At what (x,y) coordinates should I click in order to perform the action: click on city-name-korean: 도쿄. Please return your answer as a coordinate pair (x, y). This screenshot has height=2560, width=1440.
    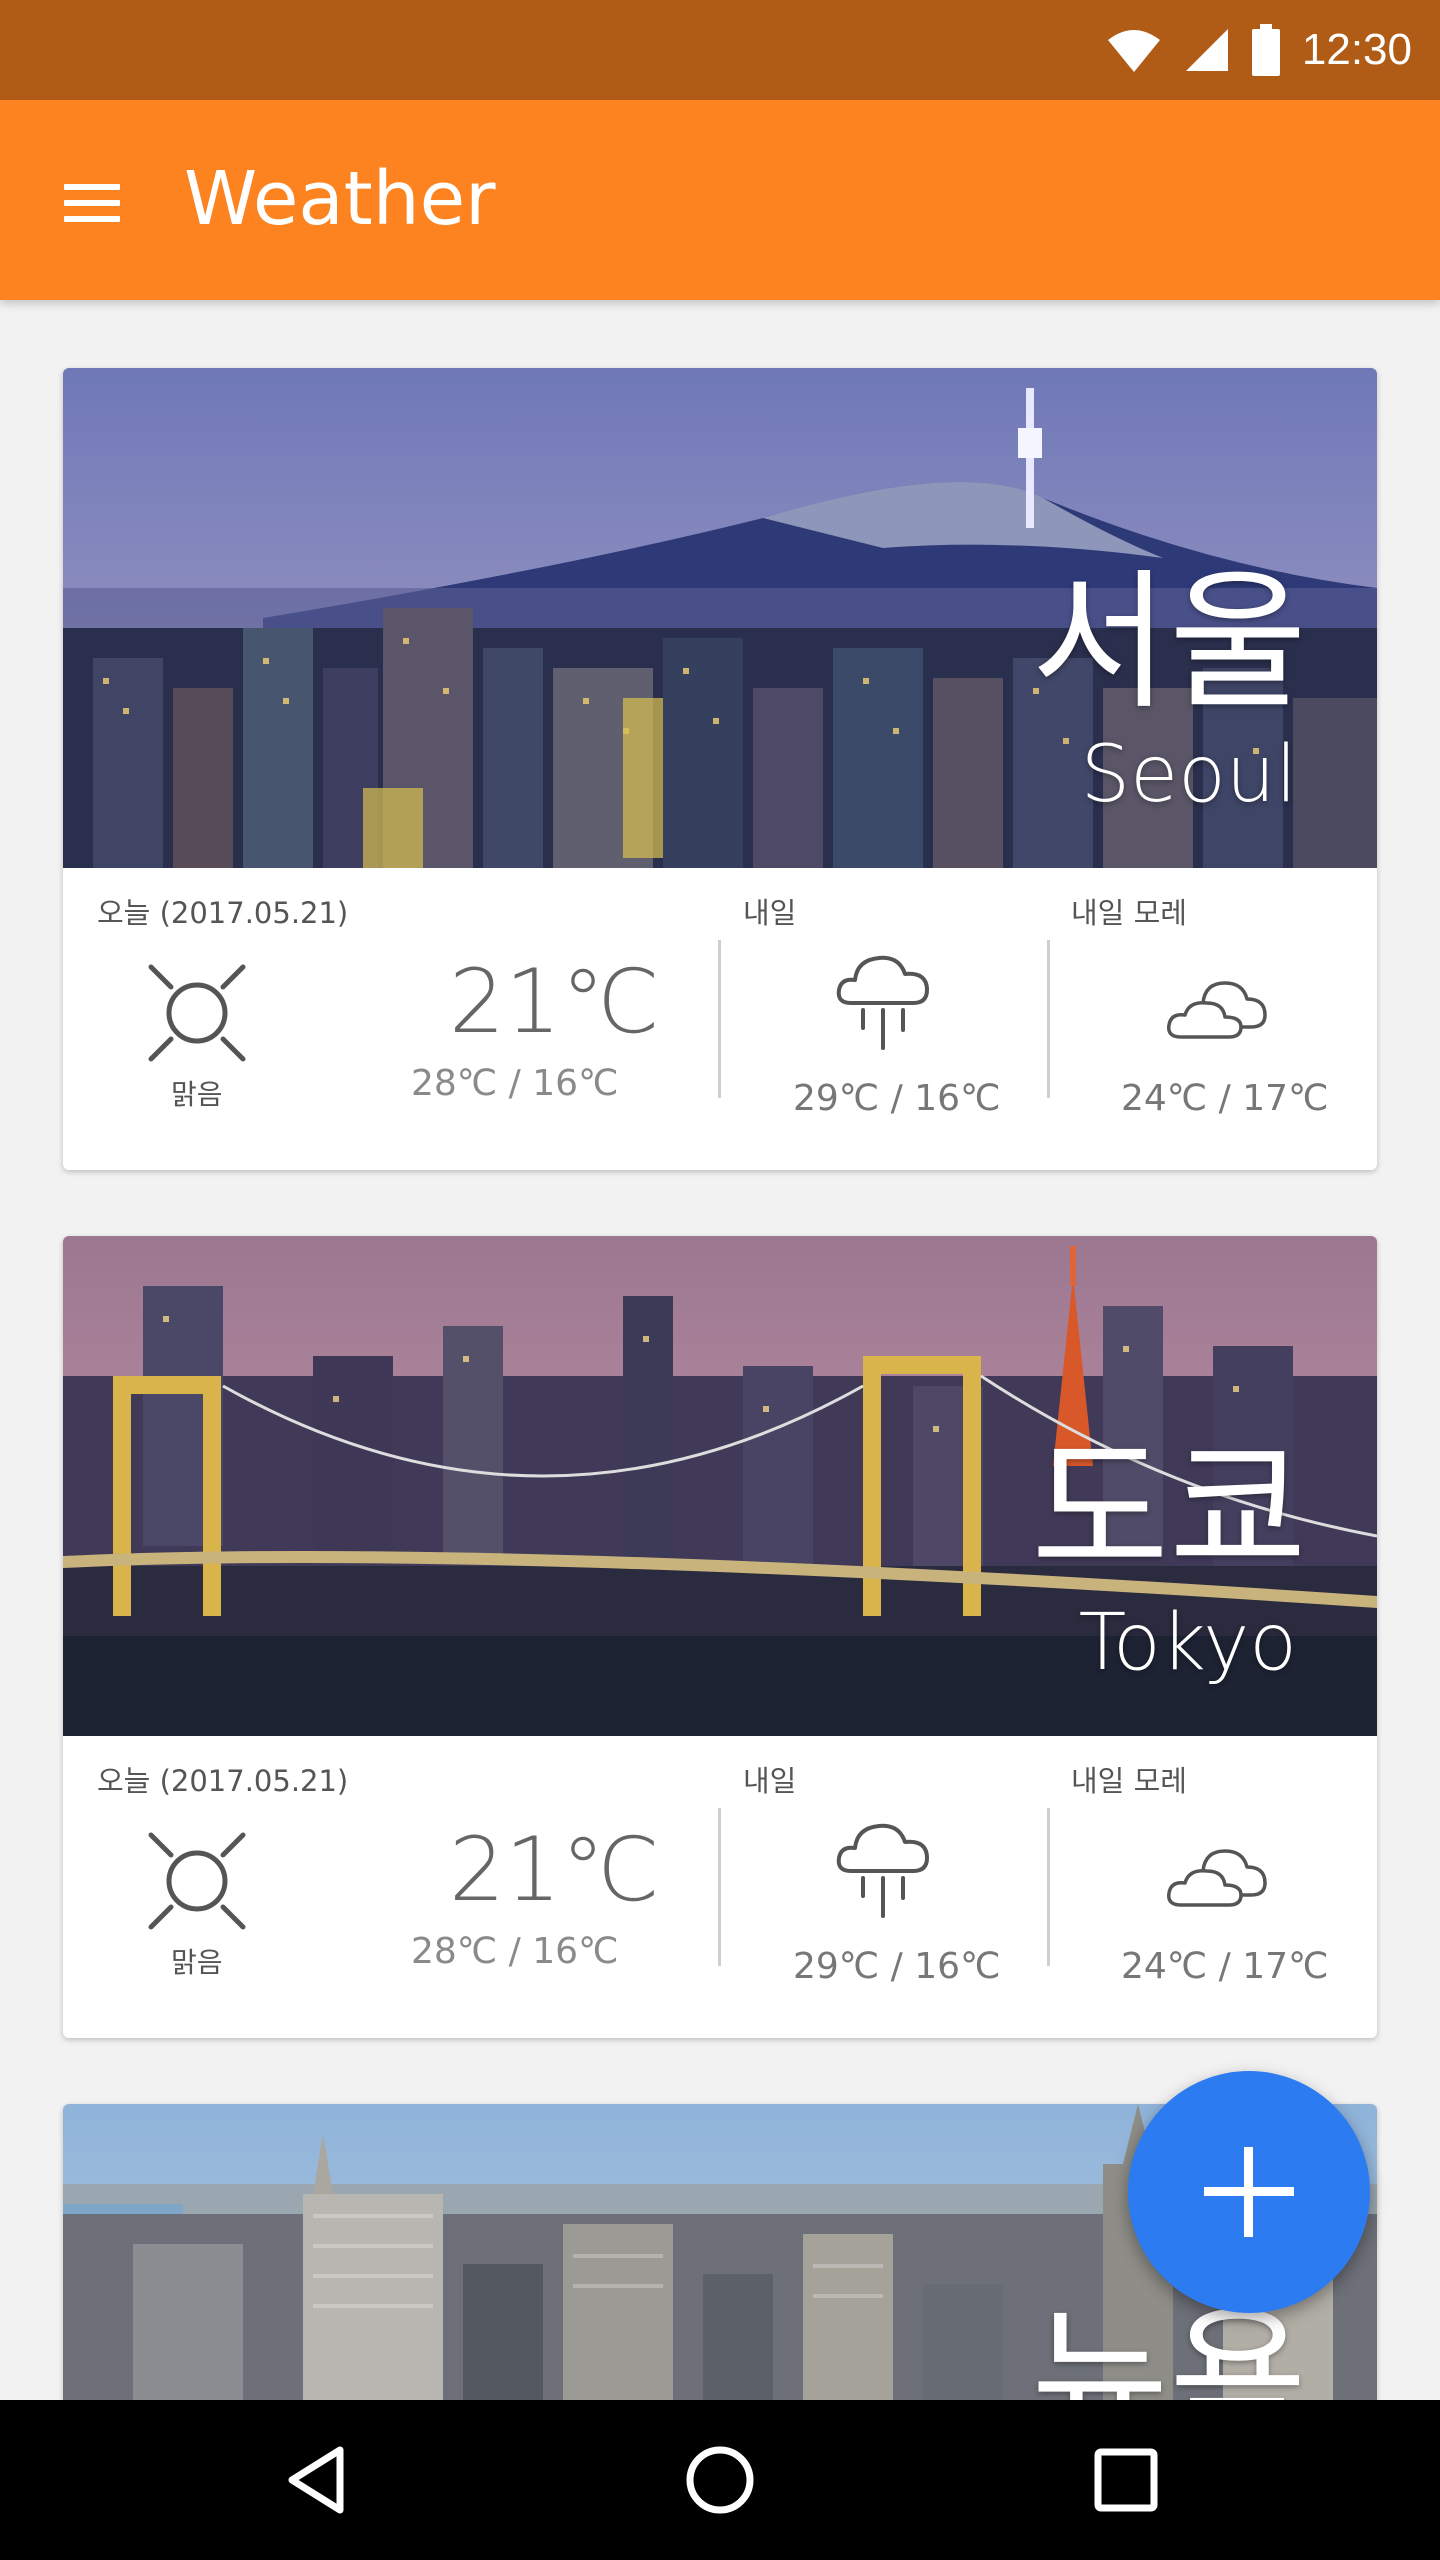
    Looking at the image, I should click on (1168, 1511).